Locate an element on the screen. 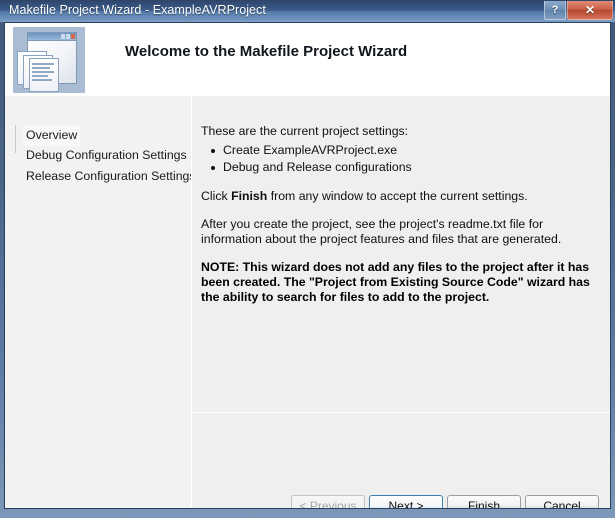 The height and width of the screenshot is (518, 615). window-glyph-max-icon is located at coordinates (68, 36).